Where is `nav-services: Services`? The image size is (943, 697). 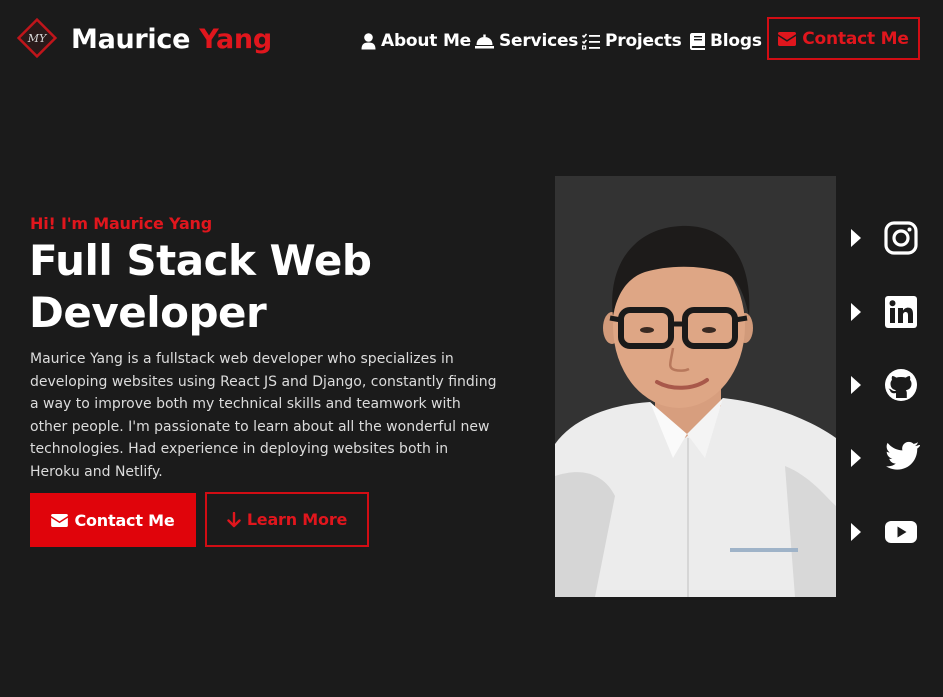 nav-services: Services is located at coordinates (526, 41).